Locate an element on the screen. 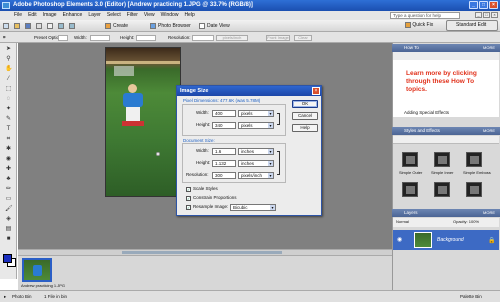 The width and height of the screenshot is (500, 302). close-button: × is located at coordinates (493, 5).